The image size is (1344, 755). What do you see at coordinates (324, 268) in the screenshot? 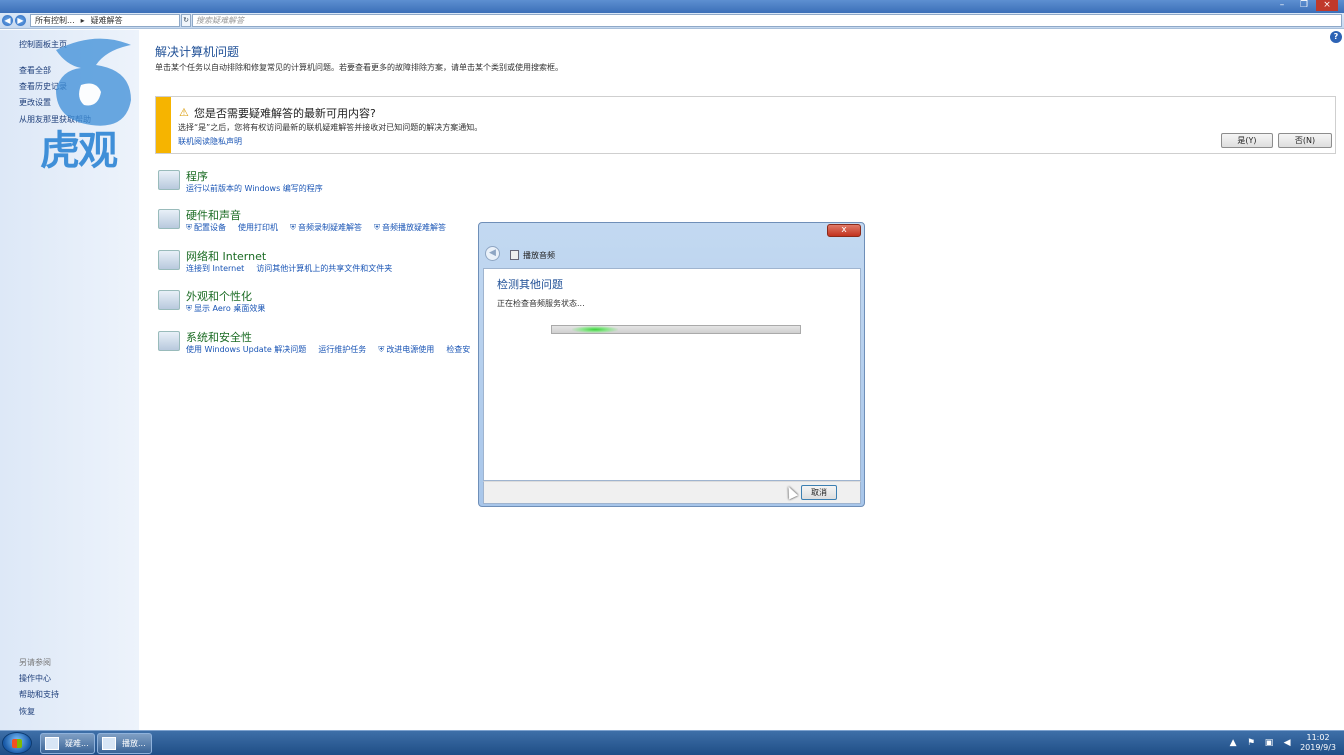
I see `category-link: 访问其他计算机上的共享文件和文件夹` at bounding box center [324, 268].